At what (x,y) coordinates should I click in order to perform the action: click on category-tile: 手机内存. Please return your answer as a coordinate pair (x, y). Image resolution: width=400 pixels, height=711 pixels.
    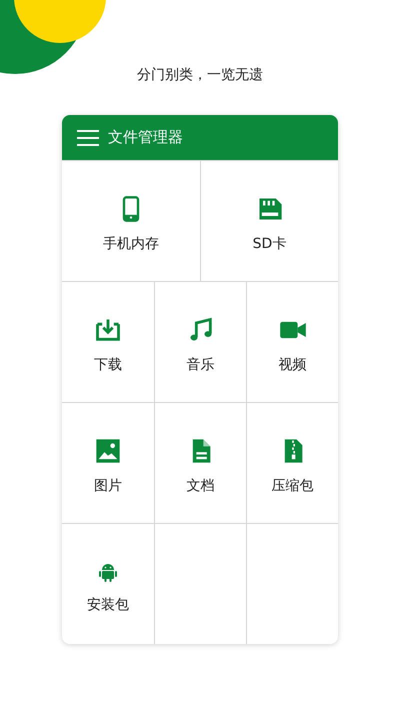
    Looking at the image, I should click on (131, 221).